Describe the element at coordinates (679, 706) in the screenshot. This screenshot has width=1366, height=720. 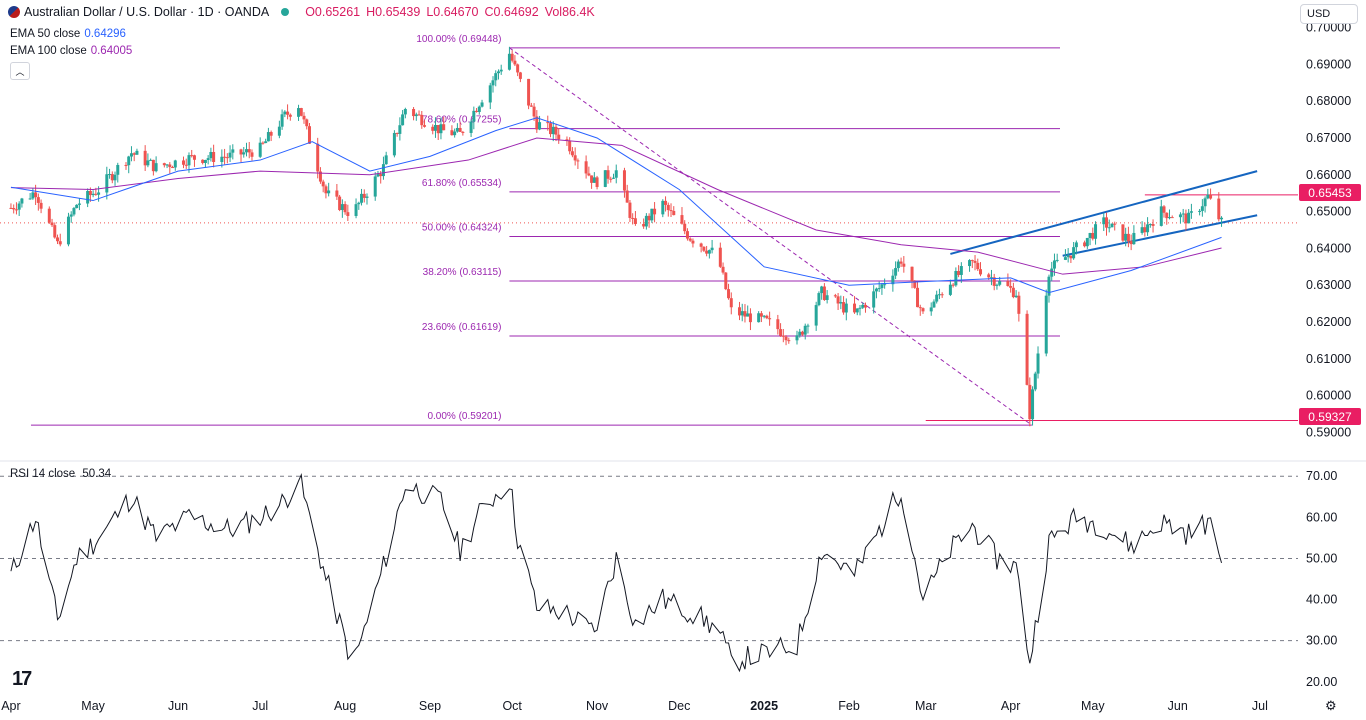
I see `time-tick-label: Dec` at that location.